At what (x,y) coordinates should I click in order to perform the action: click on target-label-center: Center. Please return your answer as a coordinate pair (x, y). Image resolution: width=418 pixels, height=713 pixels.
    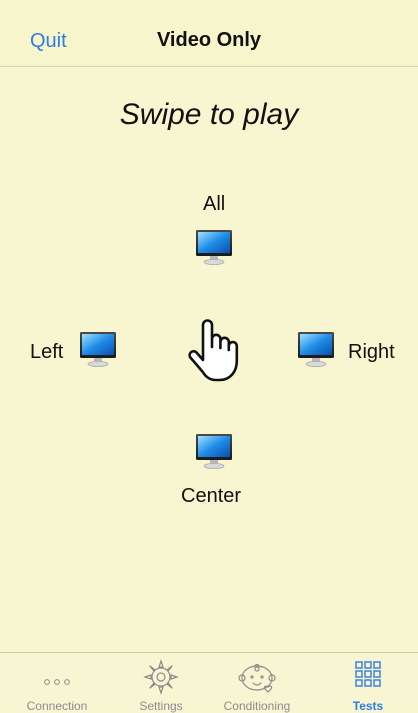
    Looking at the image, I should click on (211, 496).